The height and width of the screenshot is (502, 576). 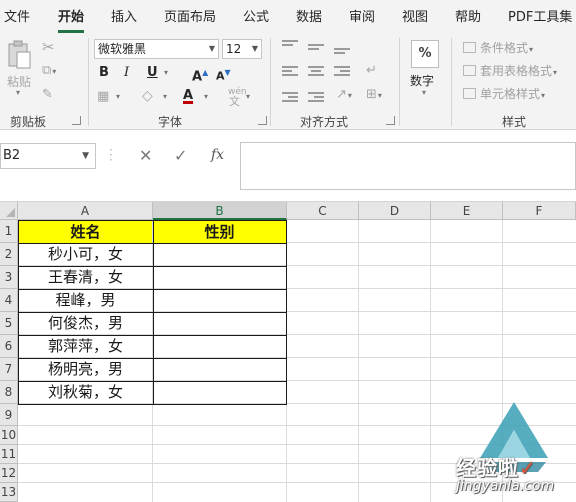 What do you see at coordinates (152, 74) in the screenshot?
I see `underline-button: U` at bounding box center [152, 74].